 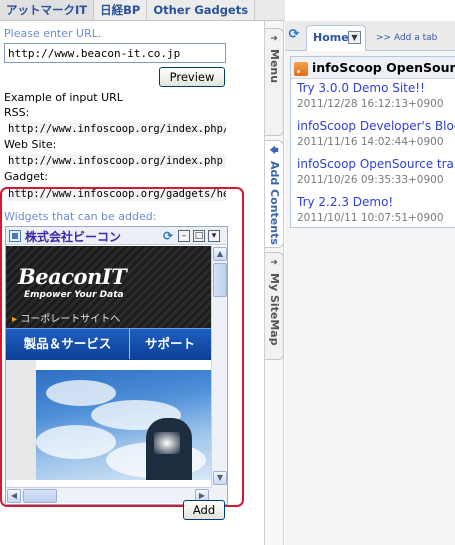 I want to click on rss-feed-icon, so click(x=301, y=69).